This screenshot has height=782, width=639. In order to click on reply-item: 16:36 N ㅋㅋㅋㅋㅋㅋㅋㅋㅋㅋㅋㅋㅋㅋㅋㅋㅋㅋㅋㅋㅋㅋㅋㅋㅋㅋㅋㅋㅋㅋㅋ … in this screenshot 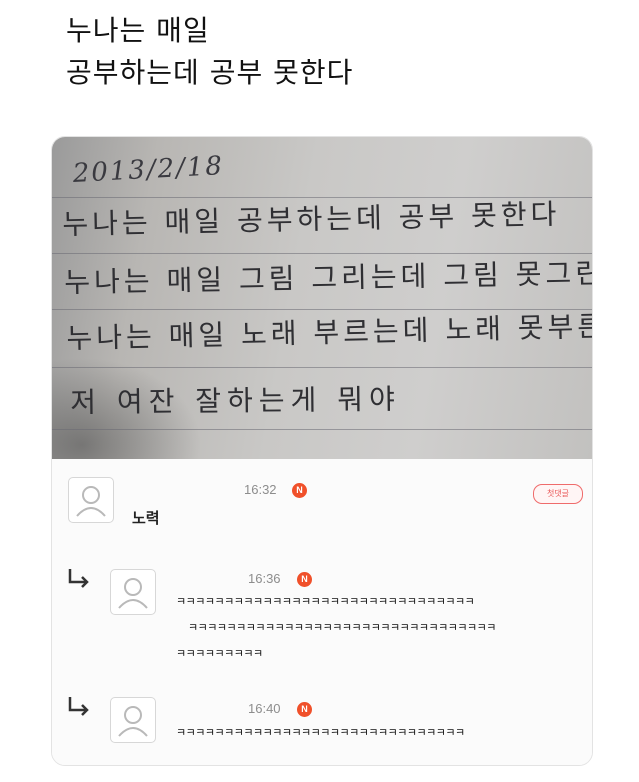, I will do `click(322, 609)`.